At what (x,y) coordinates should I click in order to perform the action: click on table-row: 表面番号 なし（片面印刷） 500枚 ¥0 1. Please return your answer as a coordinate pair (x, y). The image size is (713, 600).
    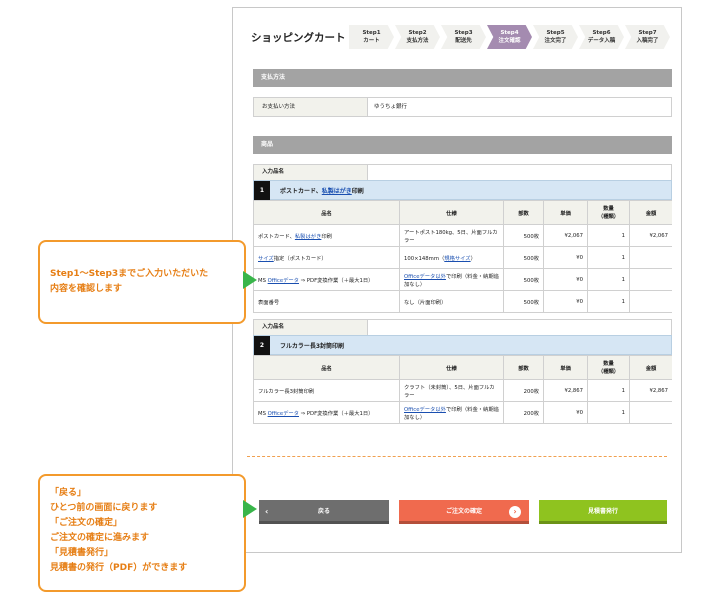
    Looking at the image, I should click on (462, 301).